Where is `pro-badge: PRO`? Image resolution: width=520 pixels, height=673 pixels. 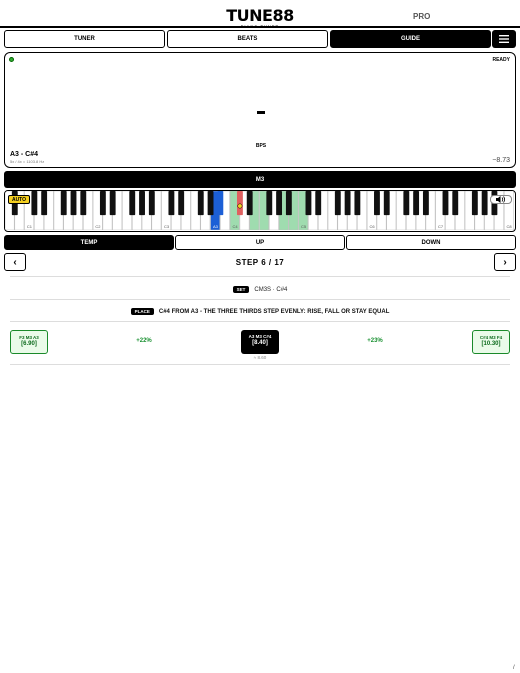
pro-badge: PRO is located at coordinates (422, 16).